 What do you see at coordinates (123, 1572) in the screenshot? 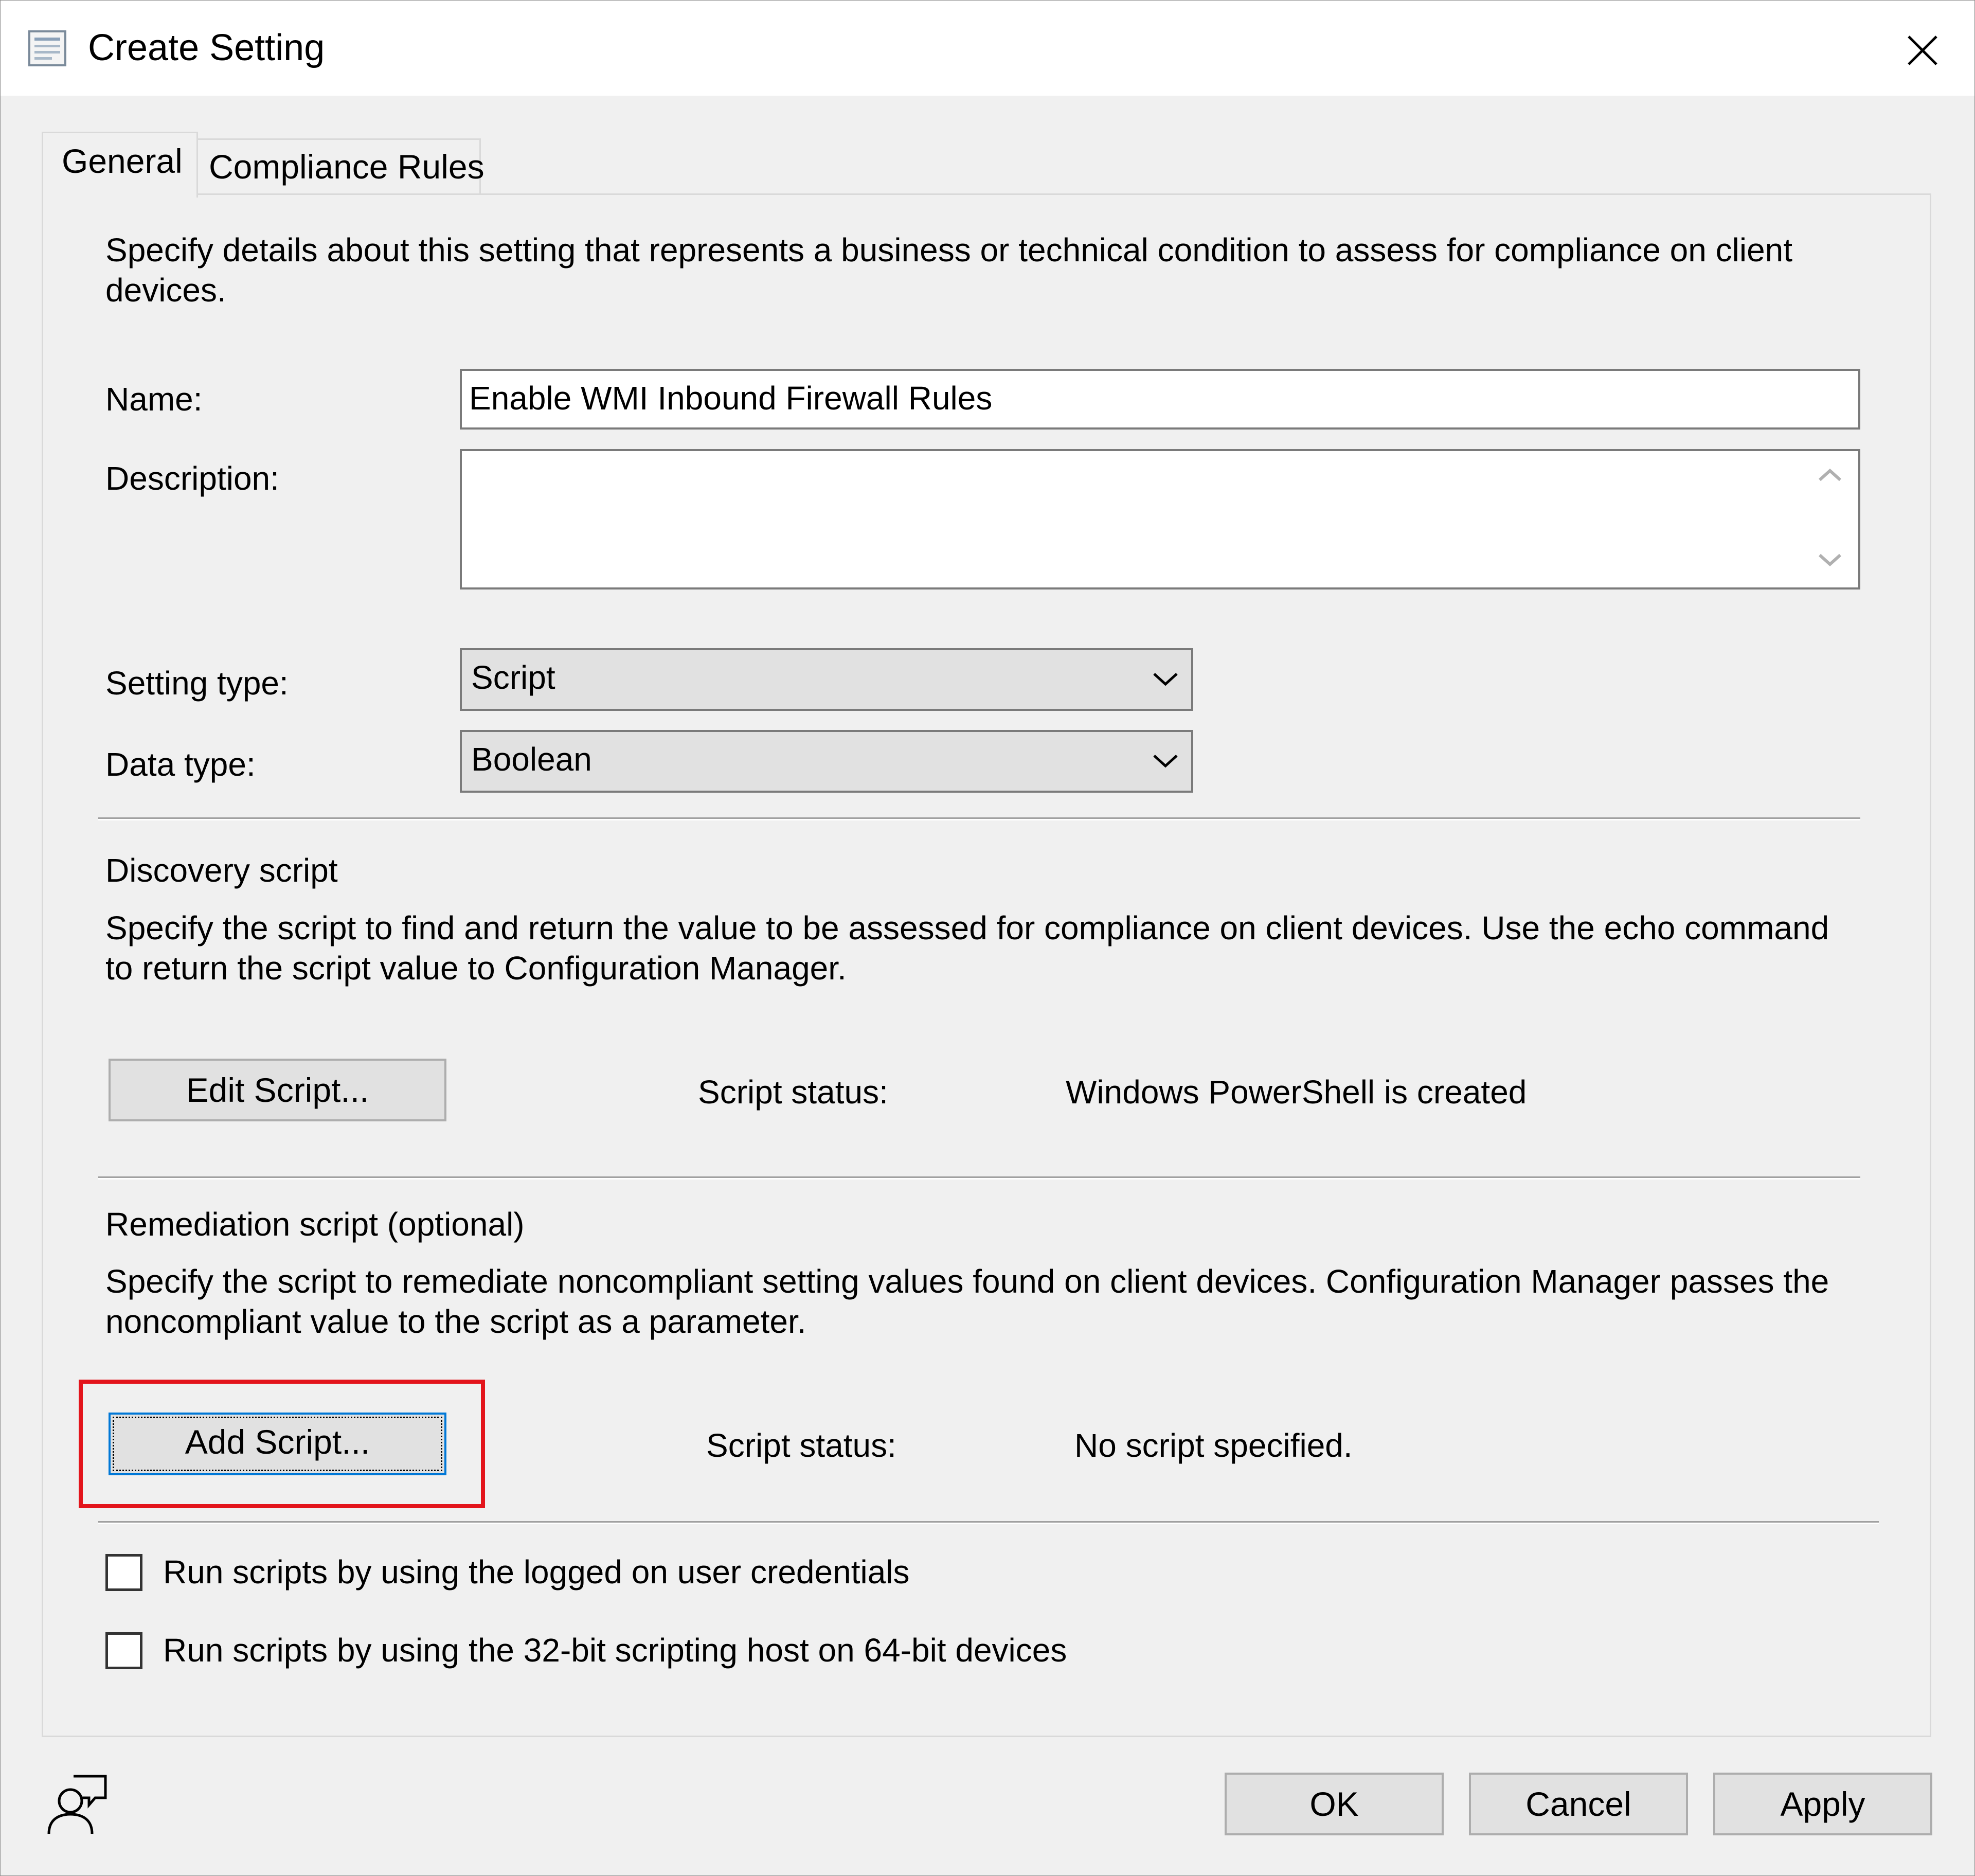
I see `logged-on-user-credentials-checkbox` at bounding box center [123, 1572].